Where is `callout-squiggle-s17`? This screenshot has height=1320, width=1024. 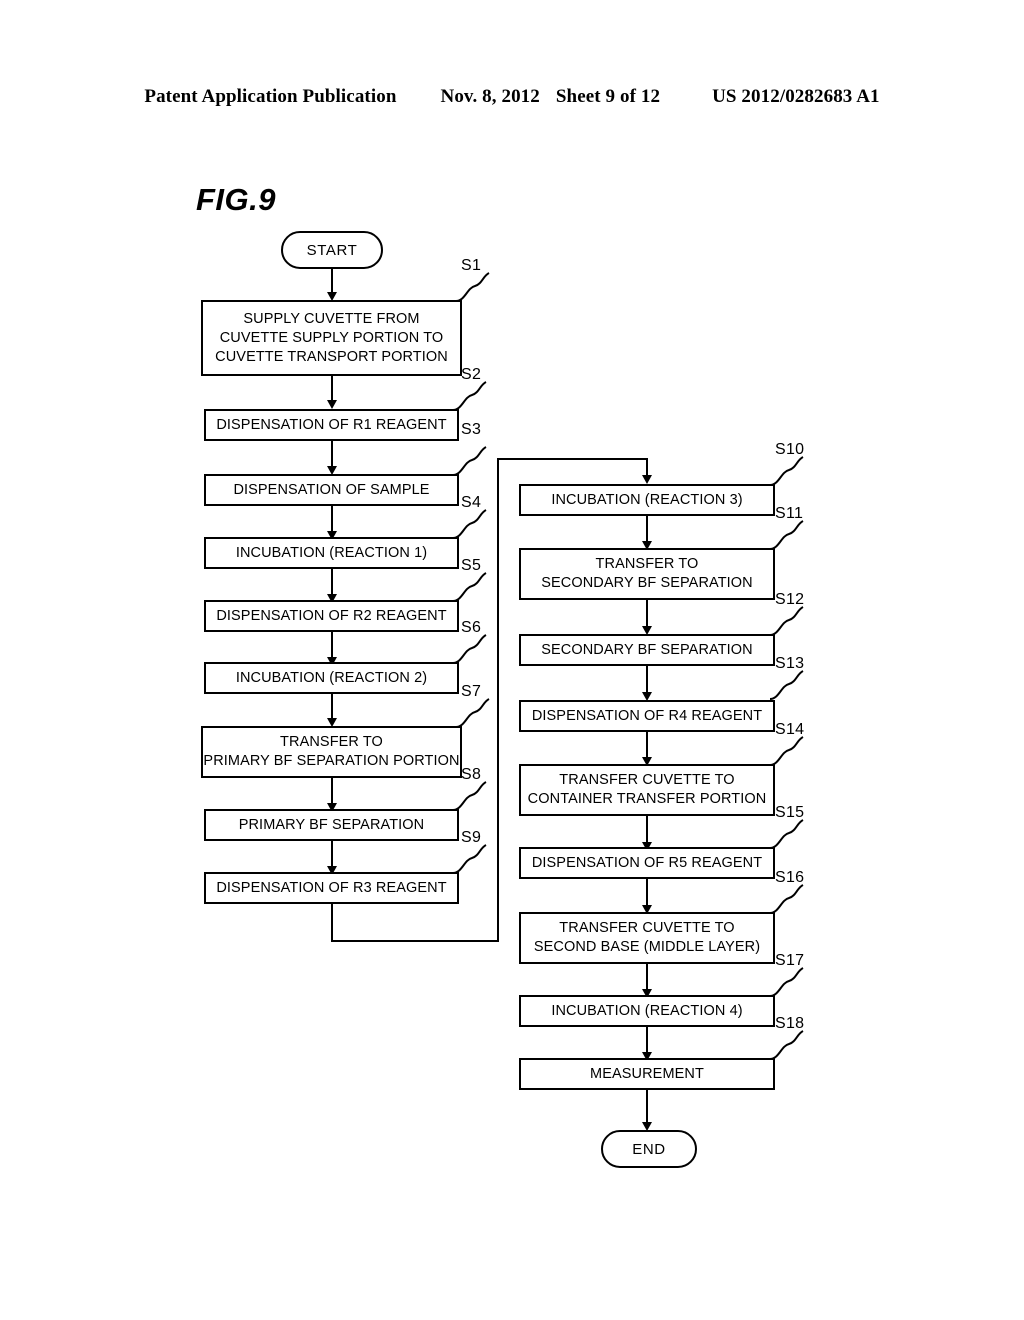
callout-squiggle-s17 is located at coordinates (786, 982).